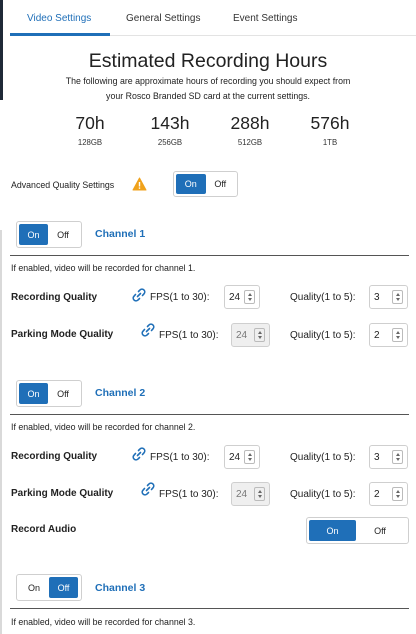  I want to click on channel-2-title: Channel 2, so click(120, 393).